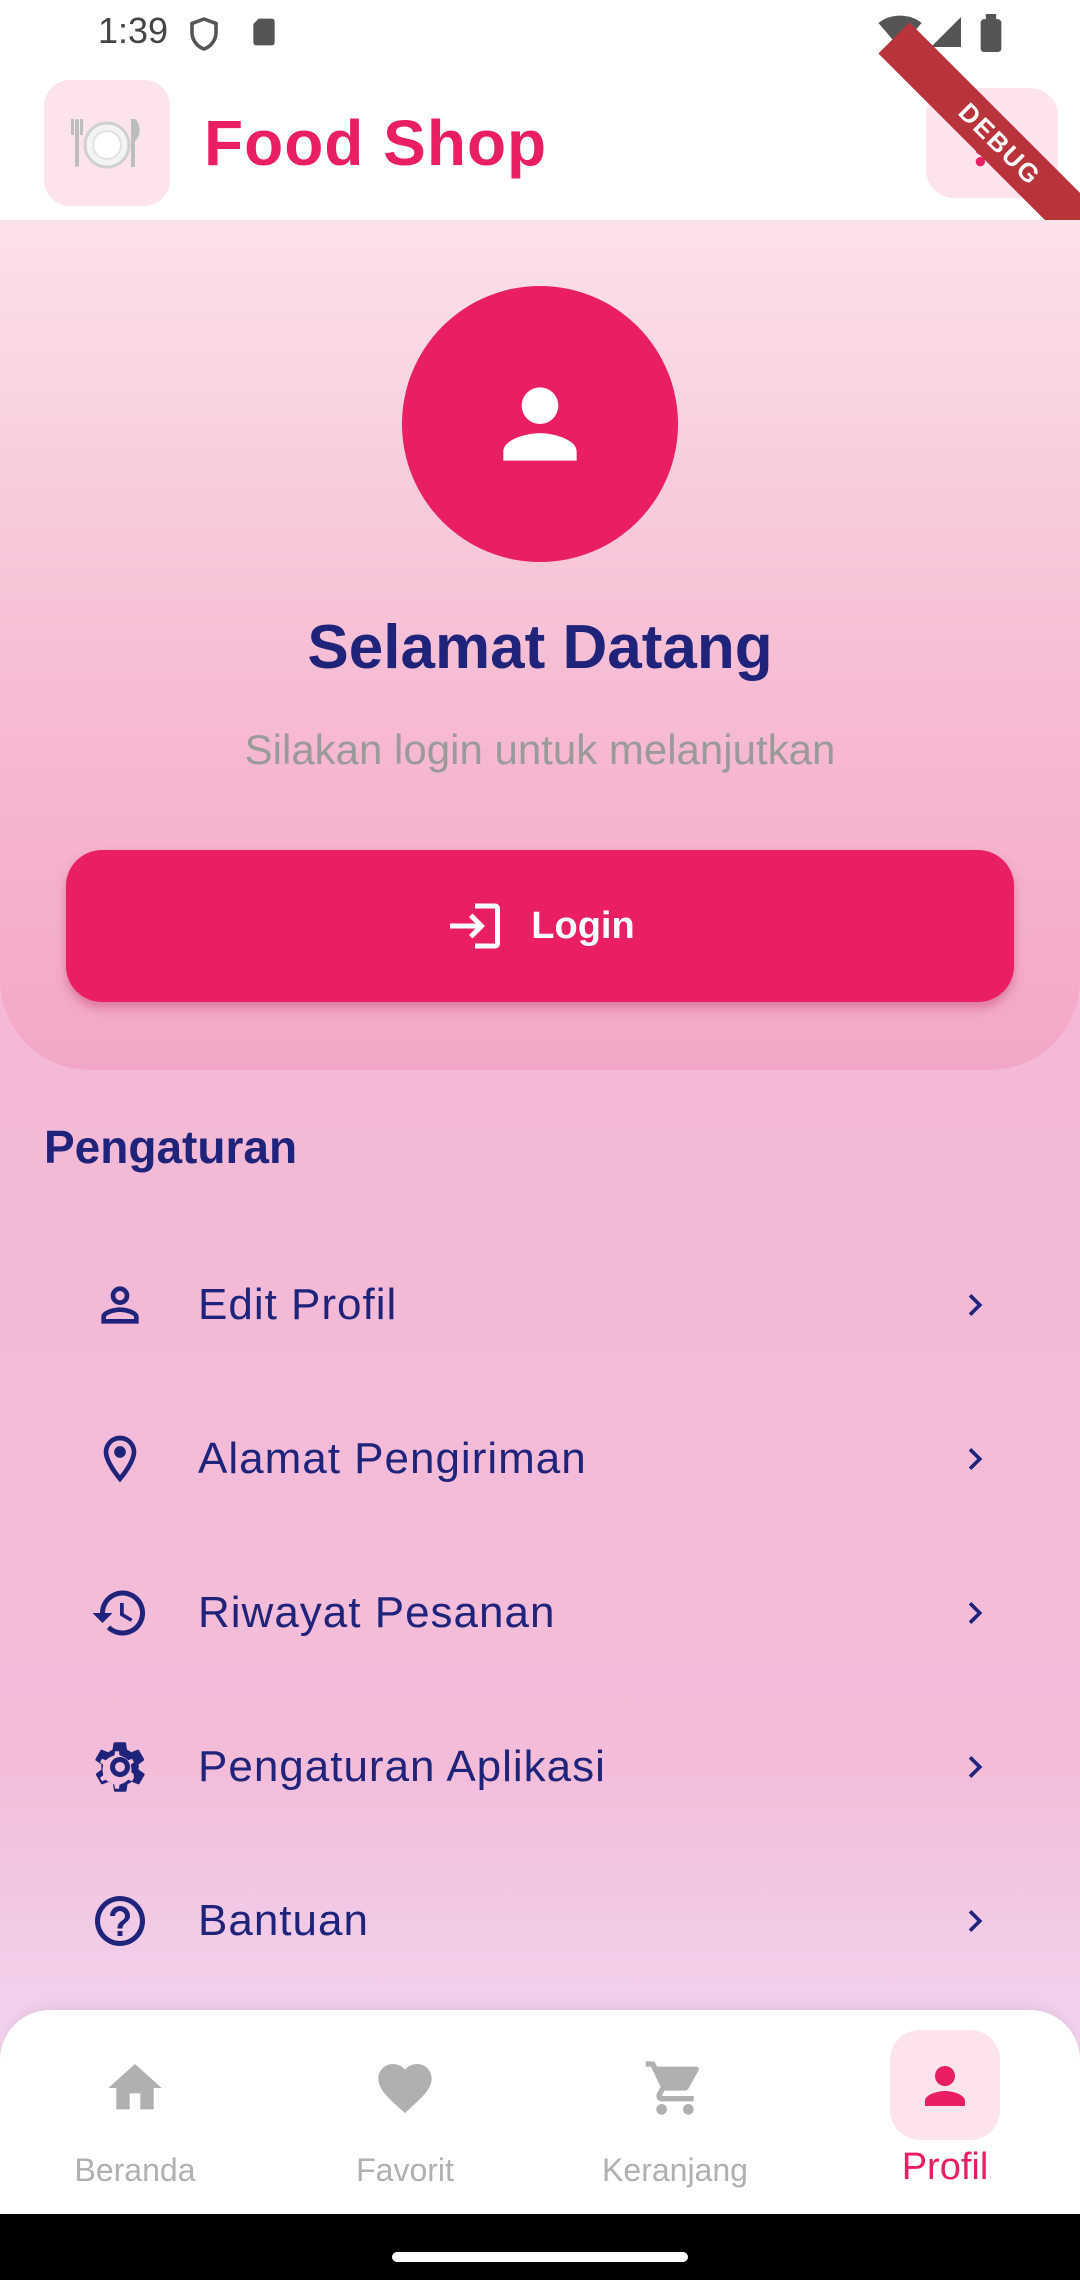  I want to click on app-title: Food Shop, so click(376, 143).